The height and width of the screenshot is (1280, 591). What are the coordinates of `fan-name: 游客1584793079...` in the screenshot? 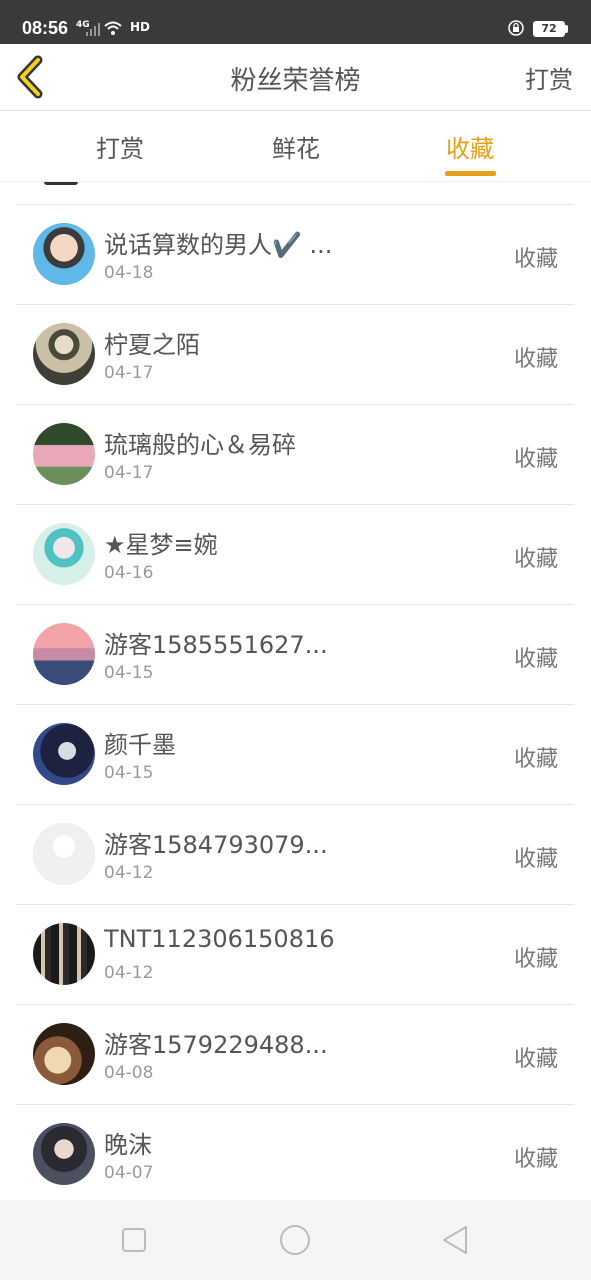 It's located at (216, 845).